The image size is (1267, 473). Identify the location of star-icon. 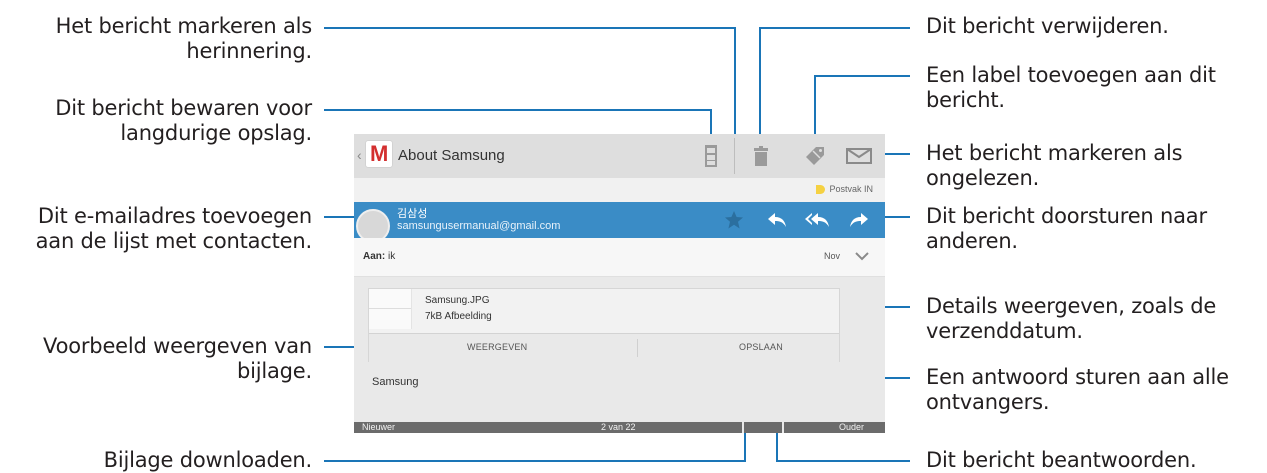
(734, 220).